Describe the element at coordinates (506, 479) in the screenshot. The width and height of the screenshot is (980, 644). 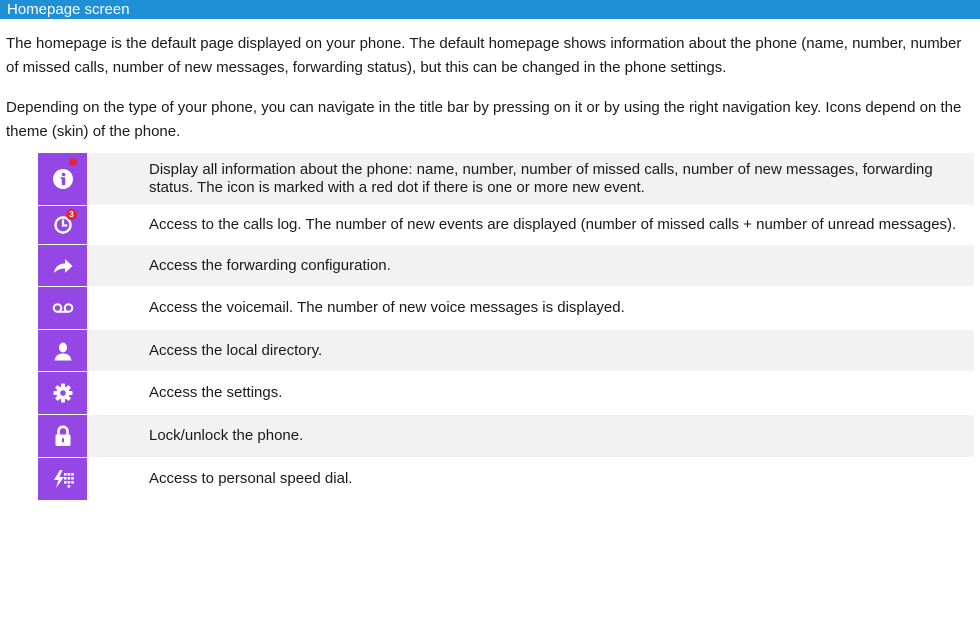
I see `icon-row-speed-dial: Access to personal speed dial.` at that location.